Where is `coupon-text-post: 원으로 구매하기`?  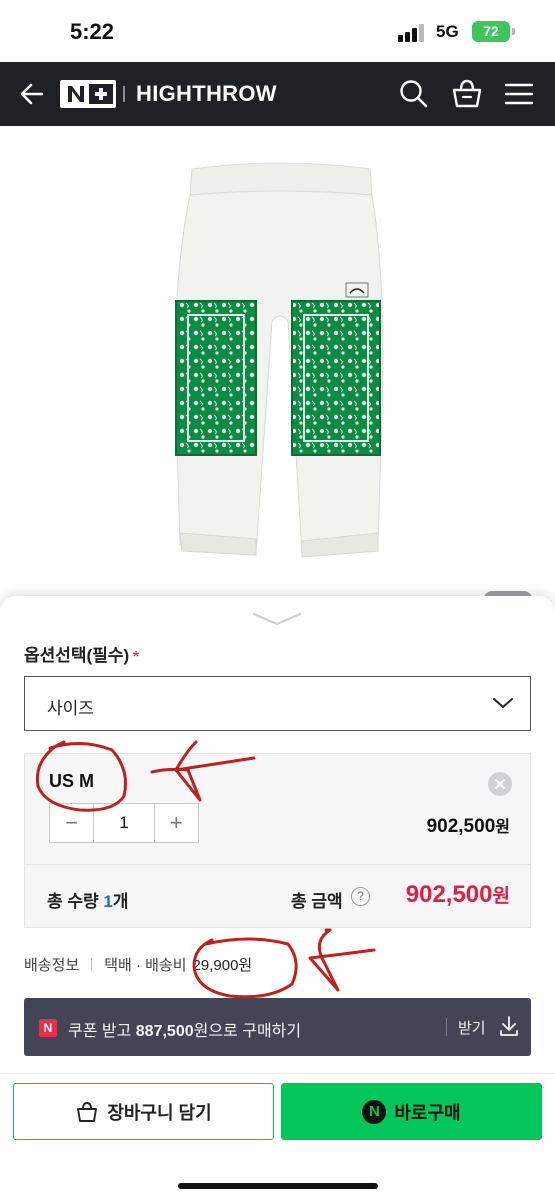
coupon-text-post: 원으로 구매하기 is located at coordinates (247, 1031).